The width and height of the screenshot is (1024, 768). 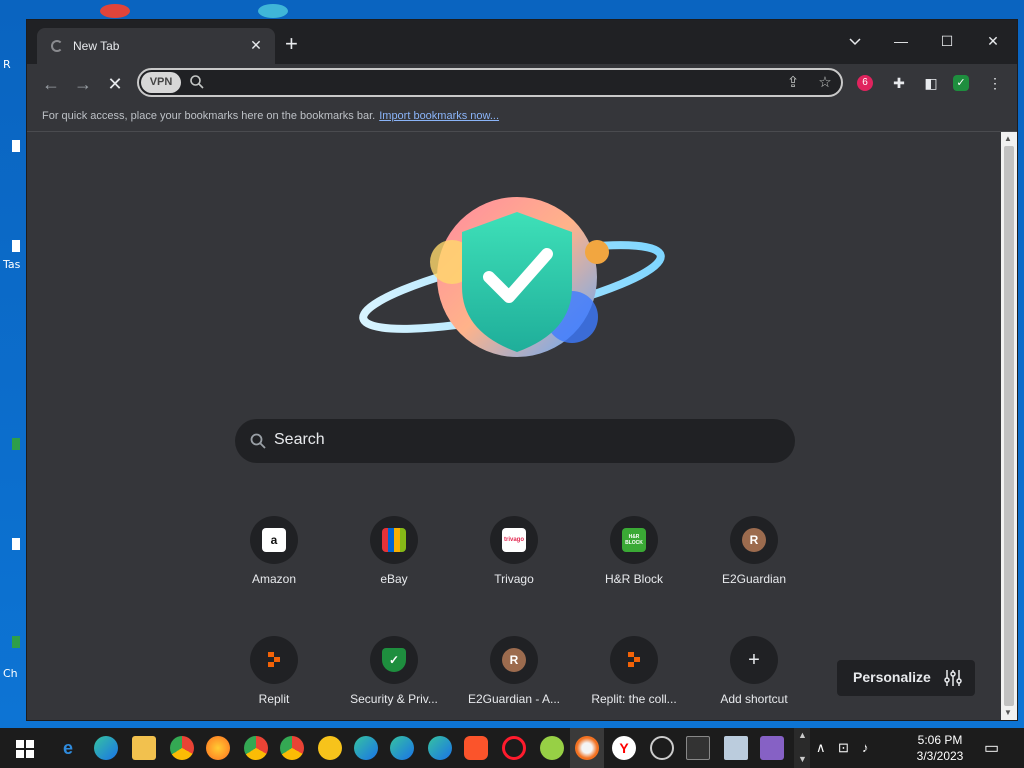 What do you see at coordinates (772, 748) in the screenshot?
I see `visual-studio-icon` at bounding box center [772, 748].